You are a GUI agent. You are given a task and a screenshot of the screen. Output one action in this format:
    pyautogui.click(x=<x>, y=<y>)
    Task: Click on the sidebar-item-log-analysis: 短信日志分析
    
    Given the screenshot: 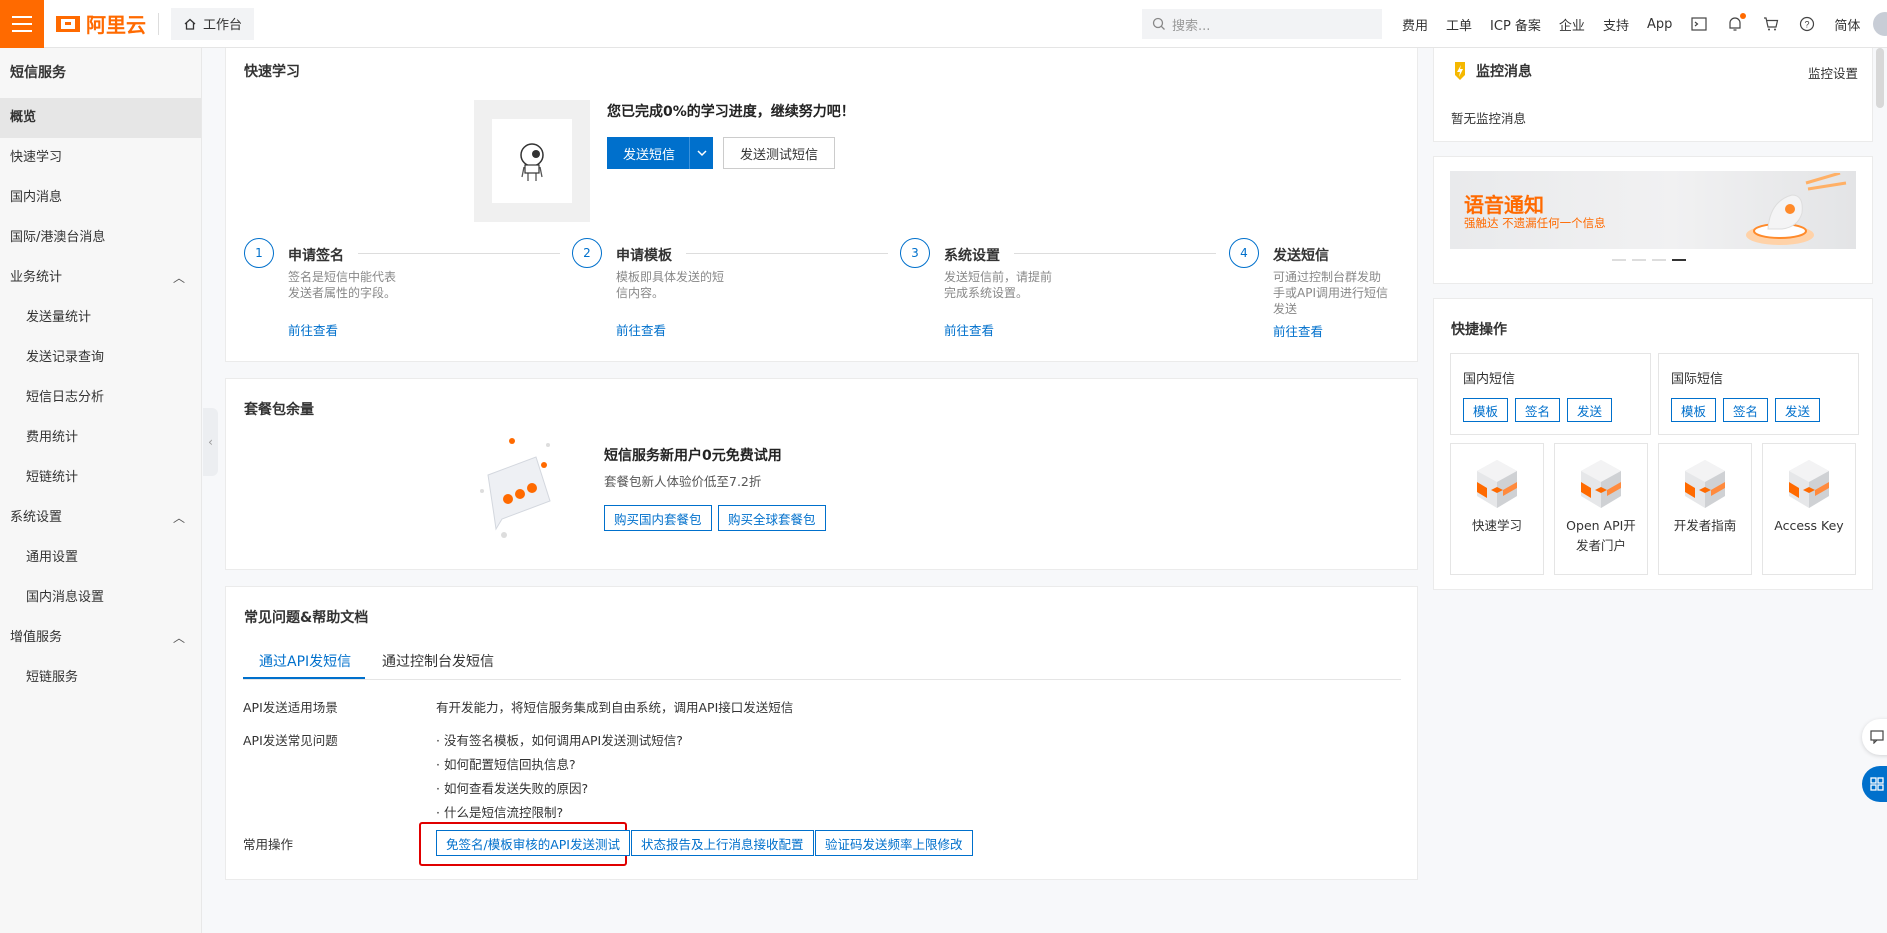 What is the action you would take?
    pyautogui.click(x=100, y=398)
    